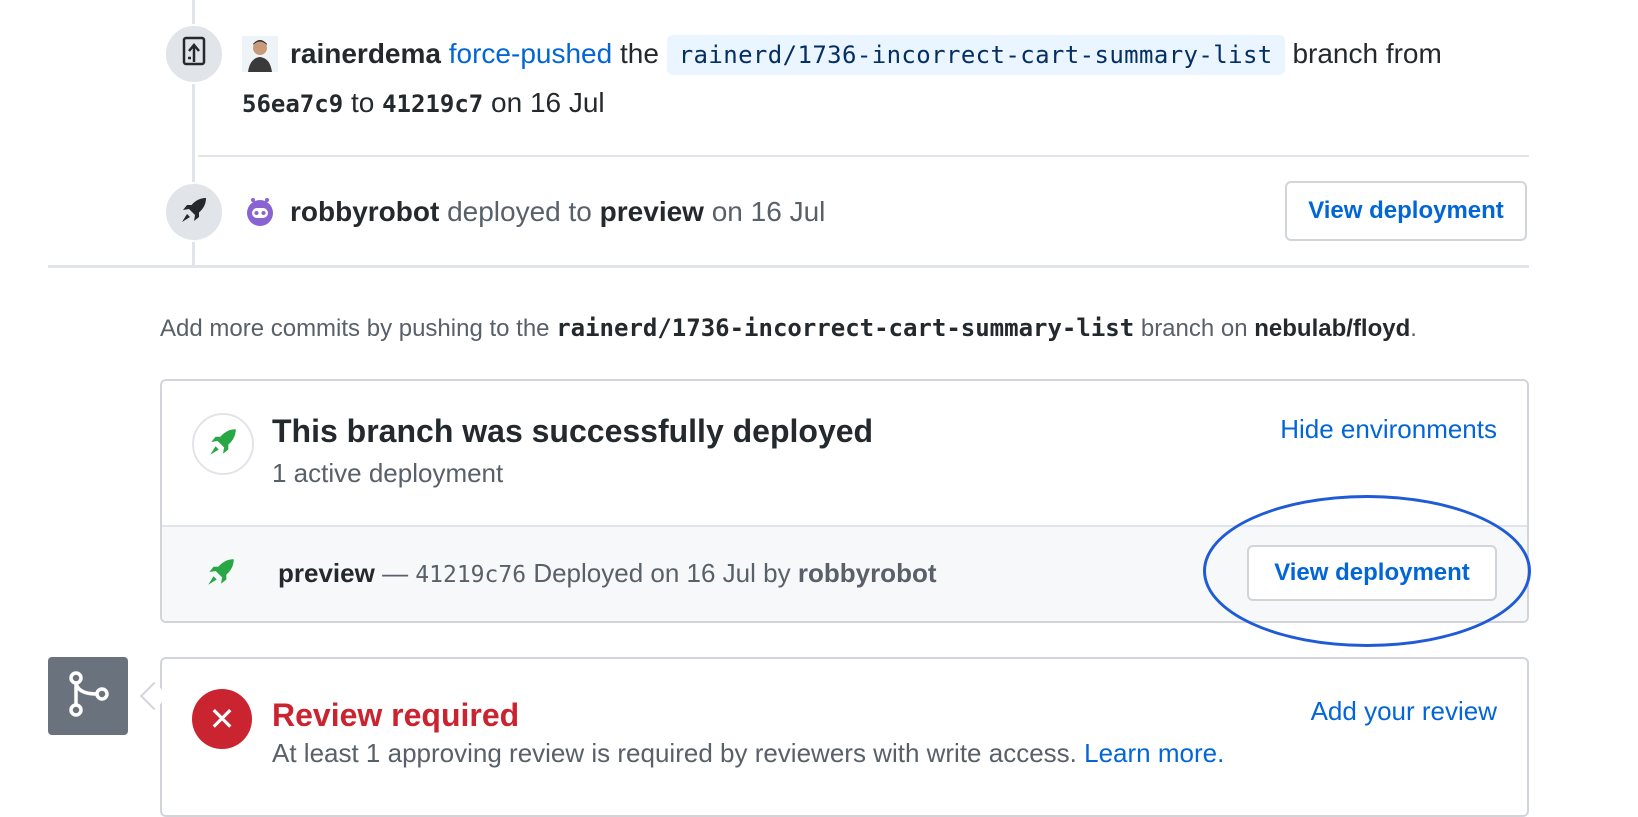 Image resolution: width=1638 pixels, height=817 pixels. What do you see at coordinates (1367, 571) in the screenshot?
I see `highlight-annotation` at bounding box center [1367, 571].